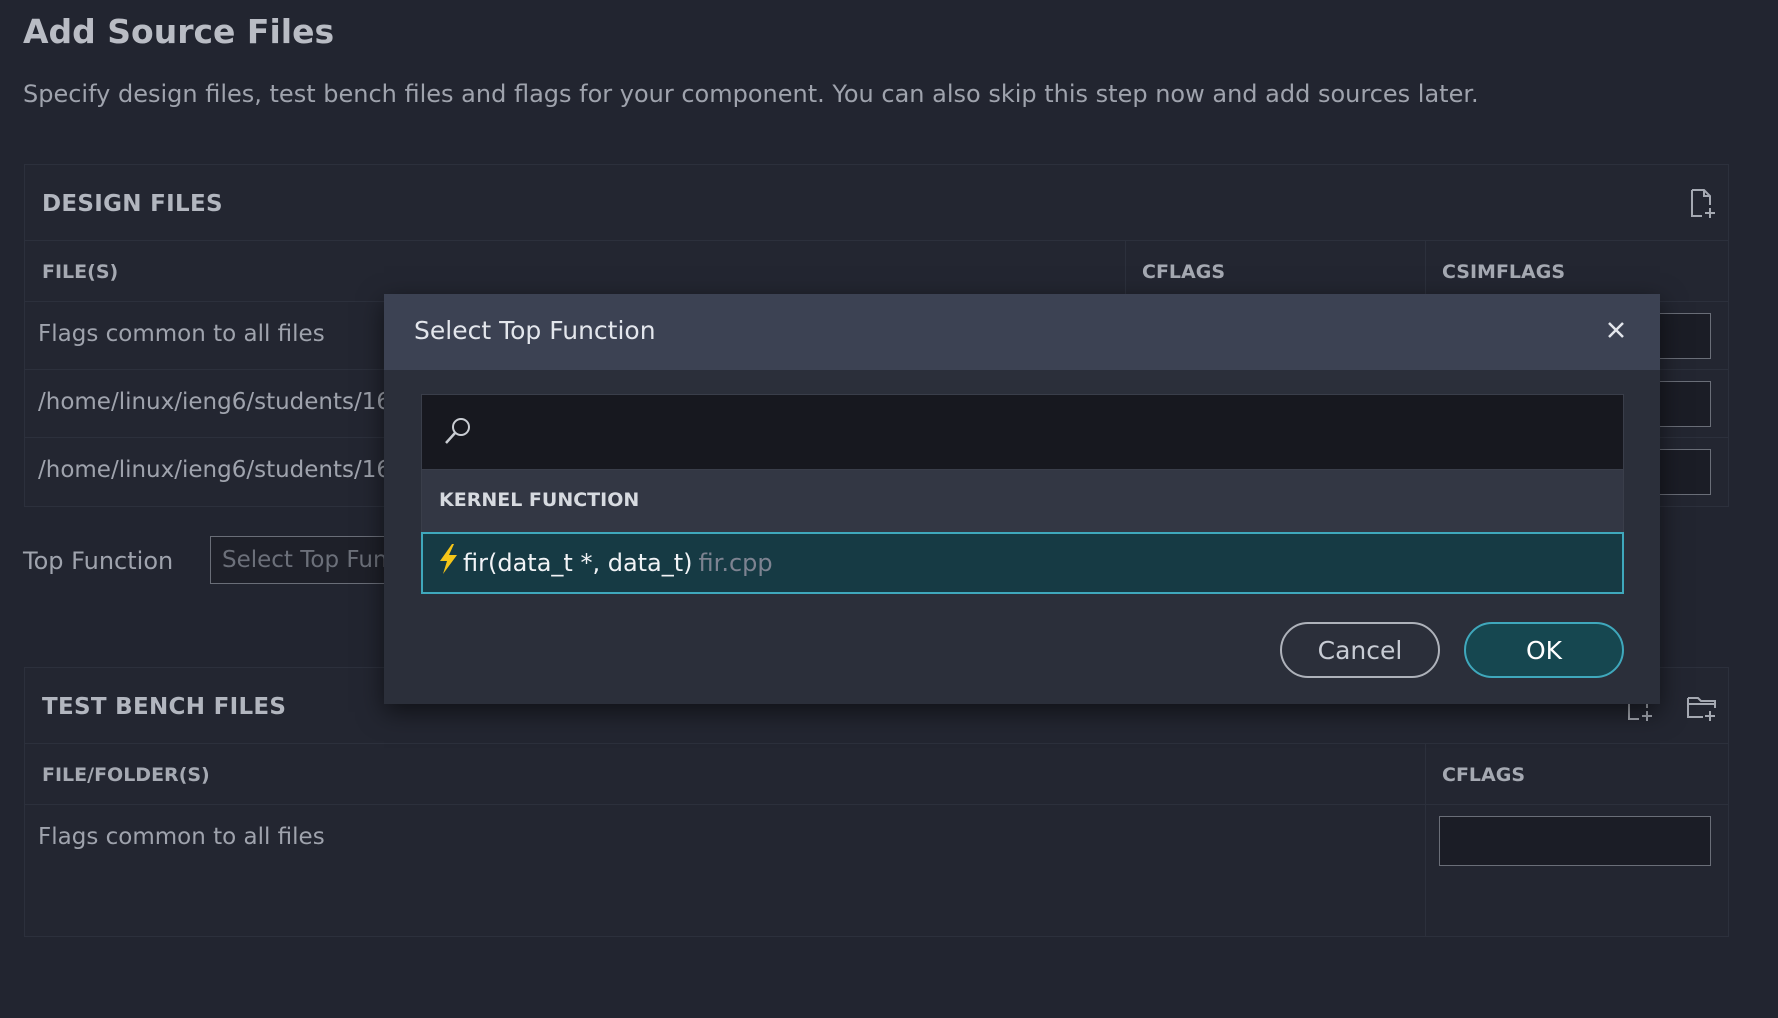  What do you see at coordinates (735, 563) in the screenshot?
I see `function-file: fir.cpp` at bounding box center [735, 563].